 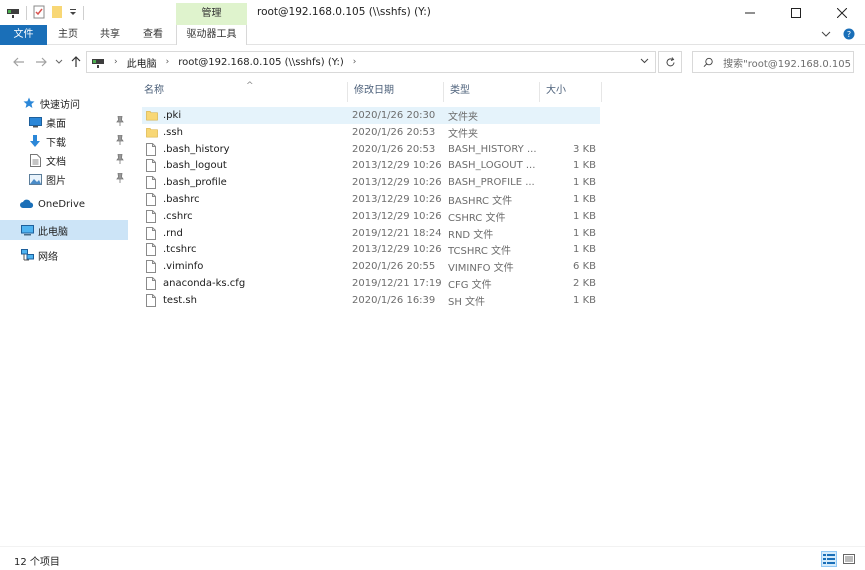 I want to click on chevron-down-icon, so click(x=644, y=61).